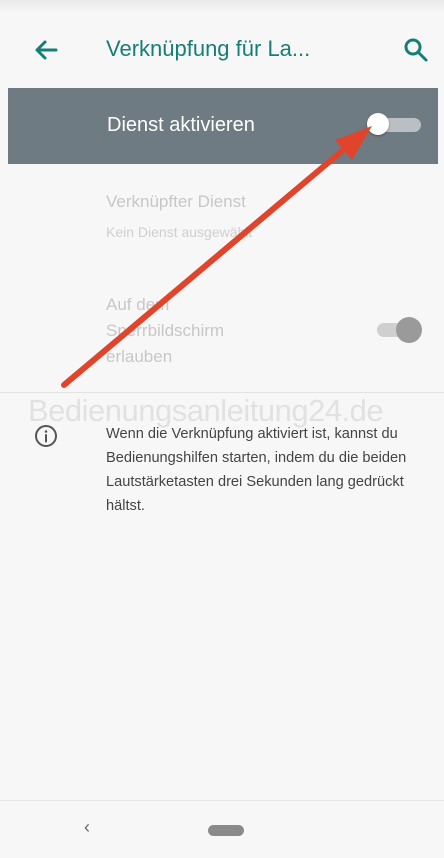 The width and height of the screenshot is (444, 858). What do you see at coordinates (46, 50) in the screenshot?
I see `arrow-left-icon` at bounding box center [46, 50].